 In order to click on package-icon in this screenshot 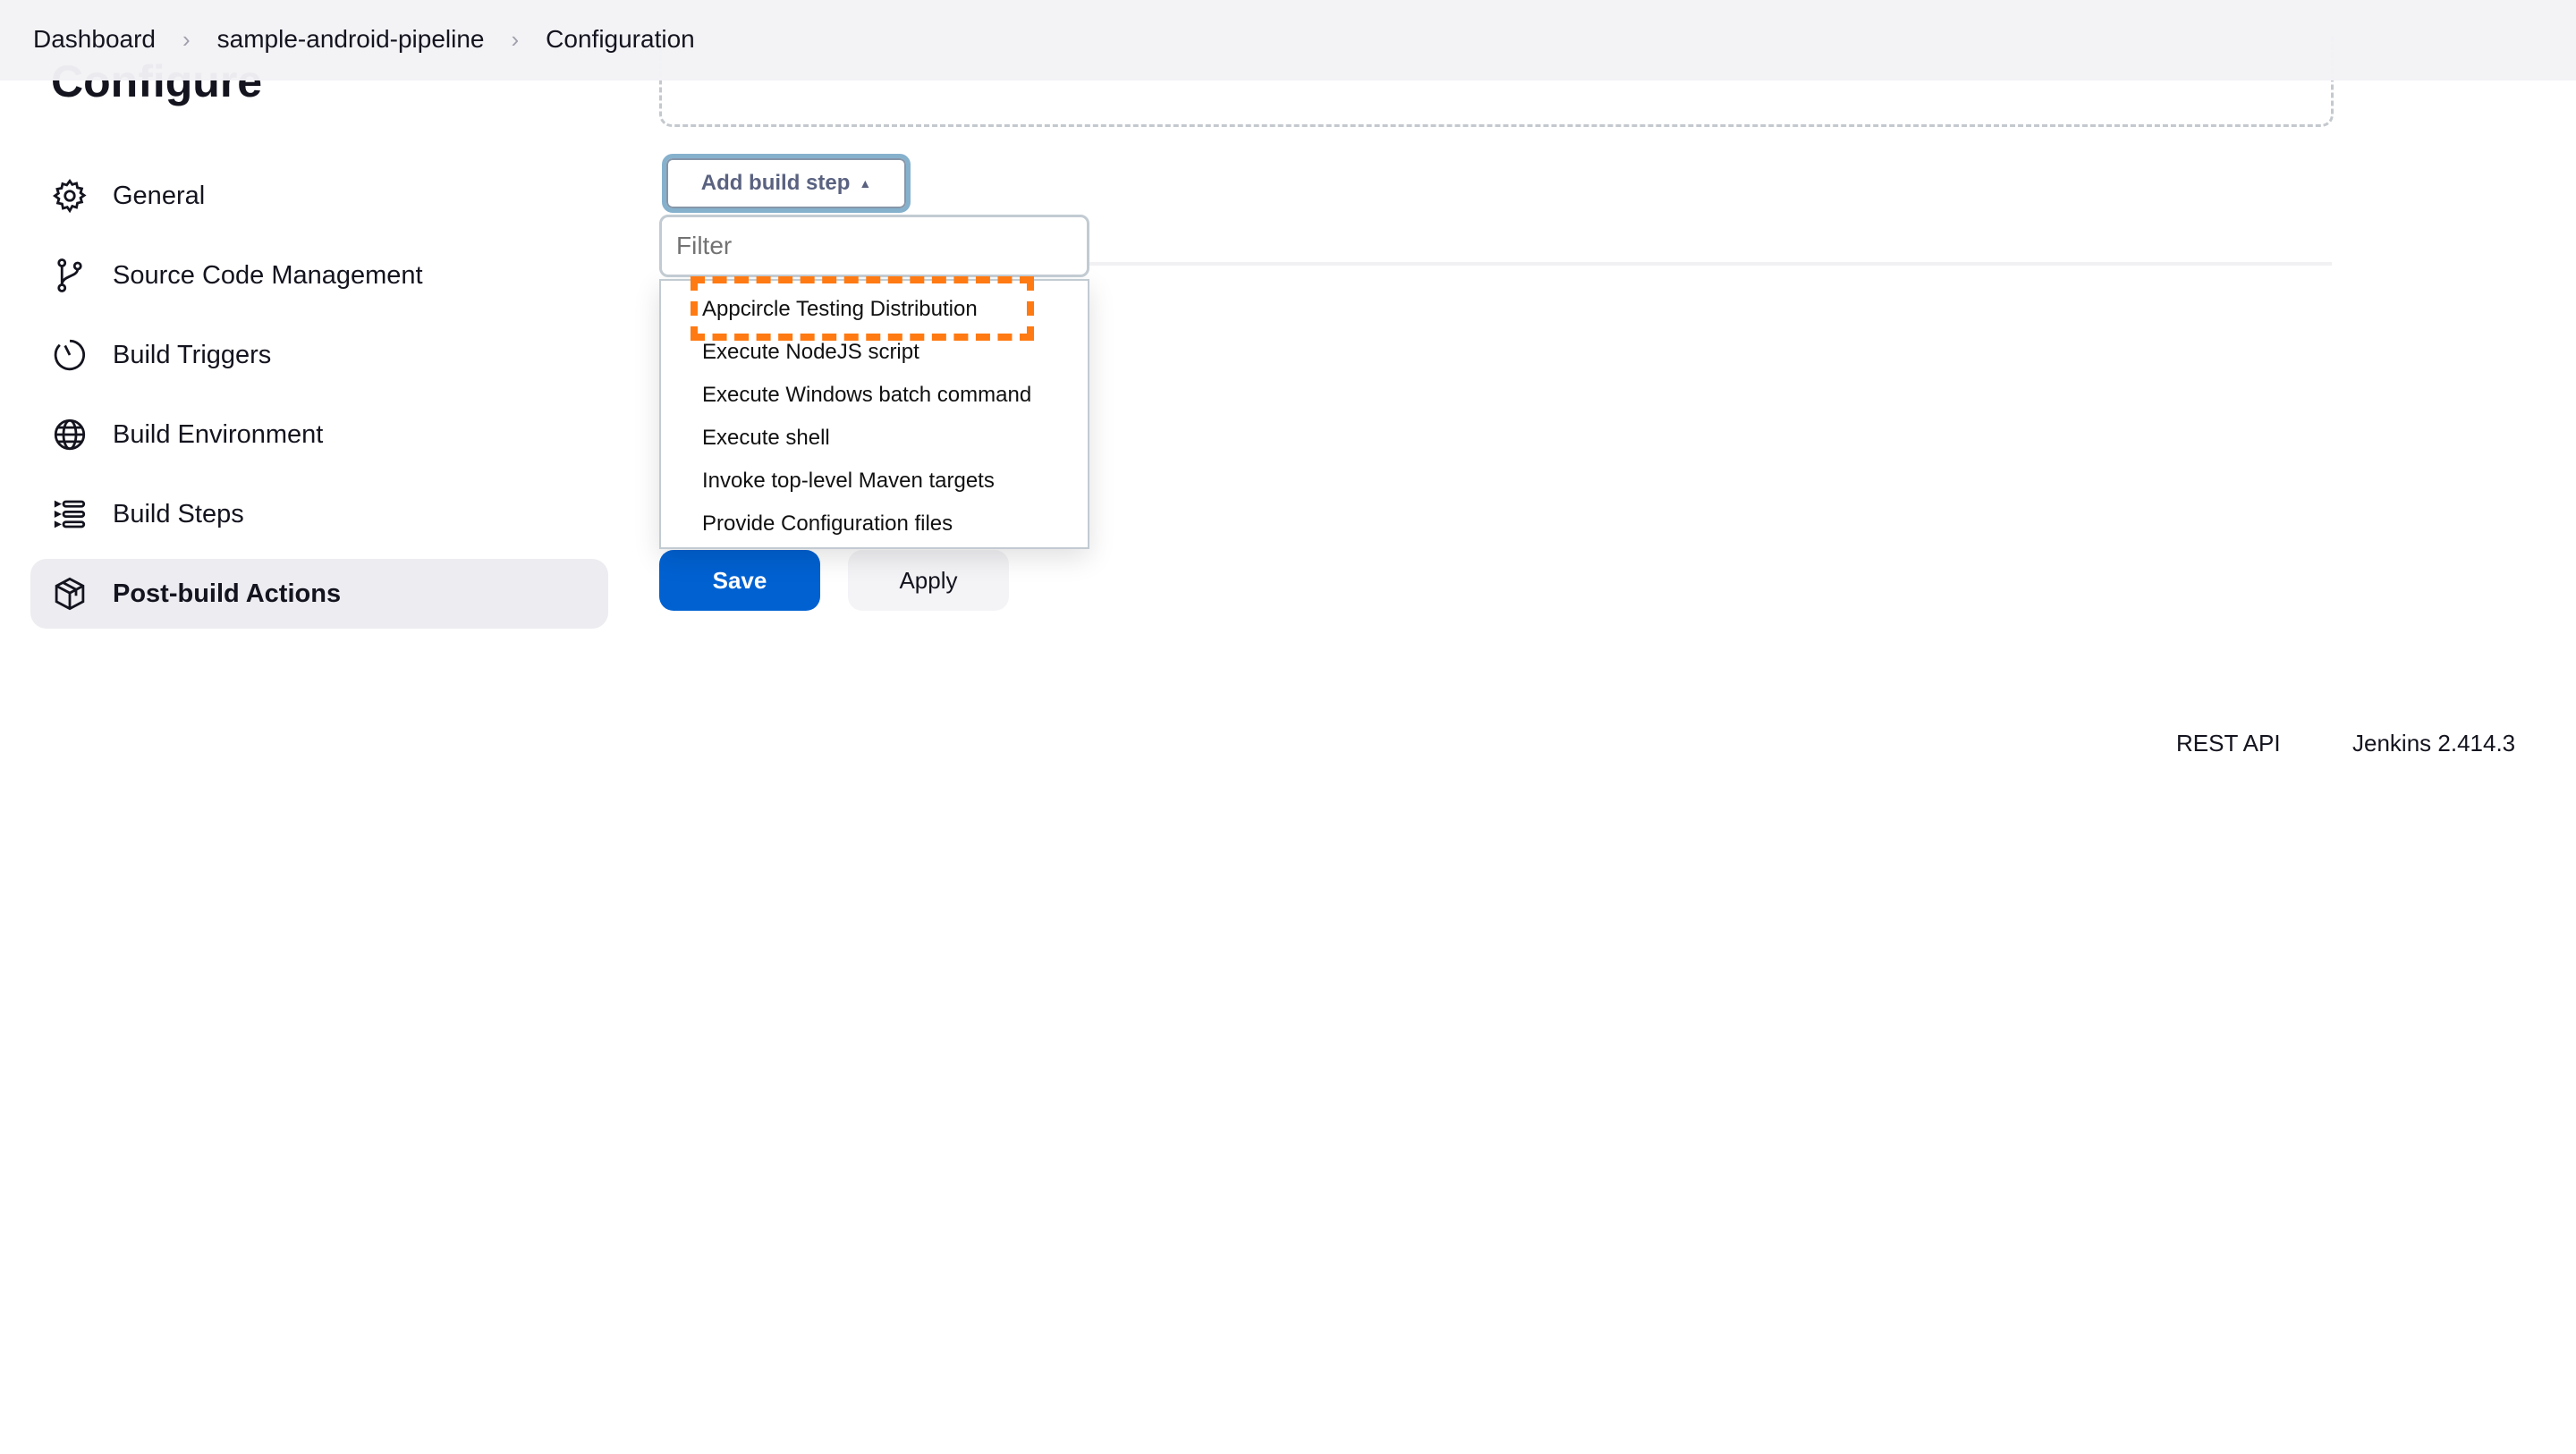, I will do `click(69, 594)`.